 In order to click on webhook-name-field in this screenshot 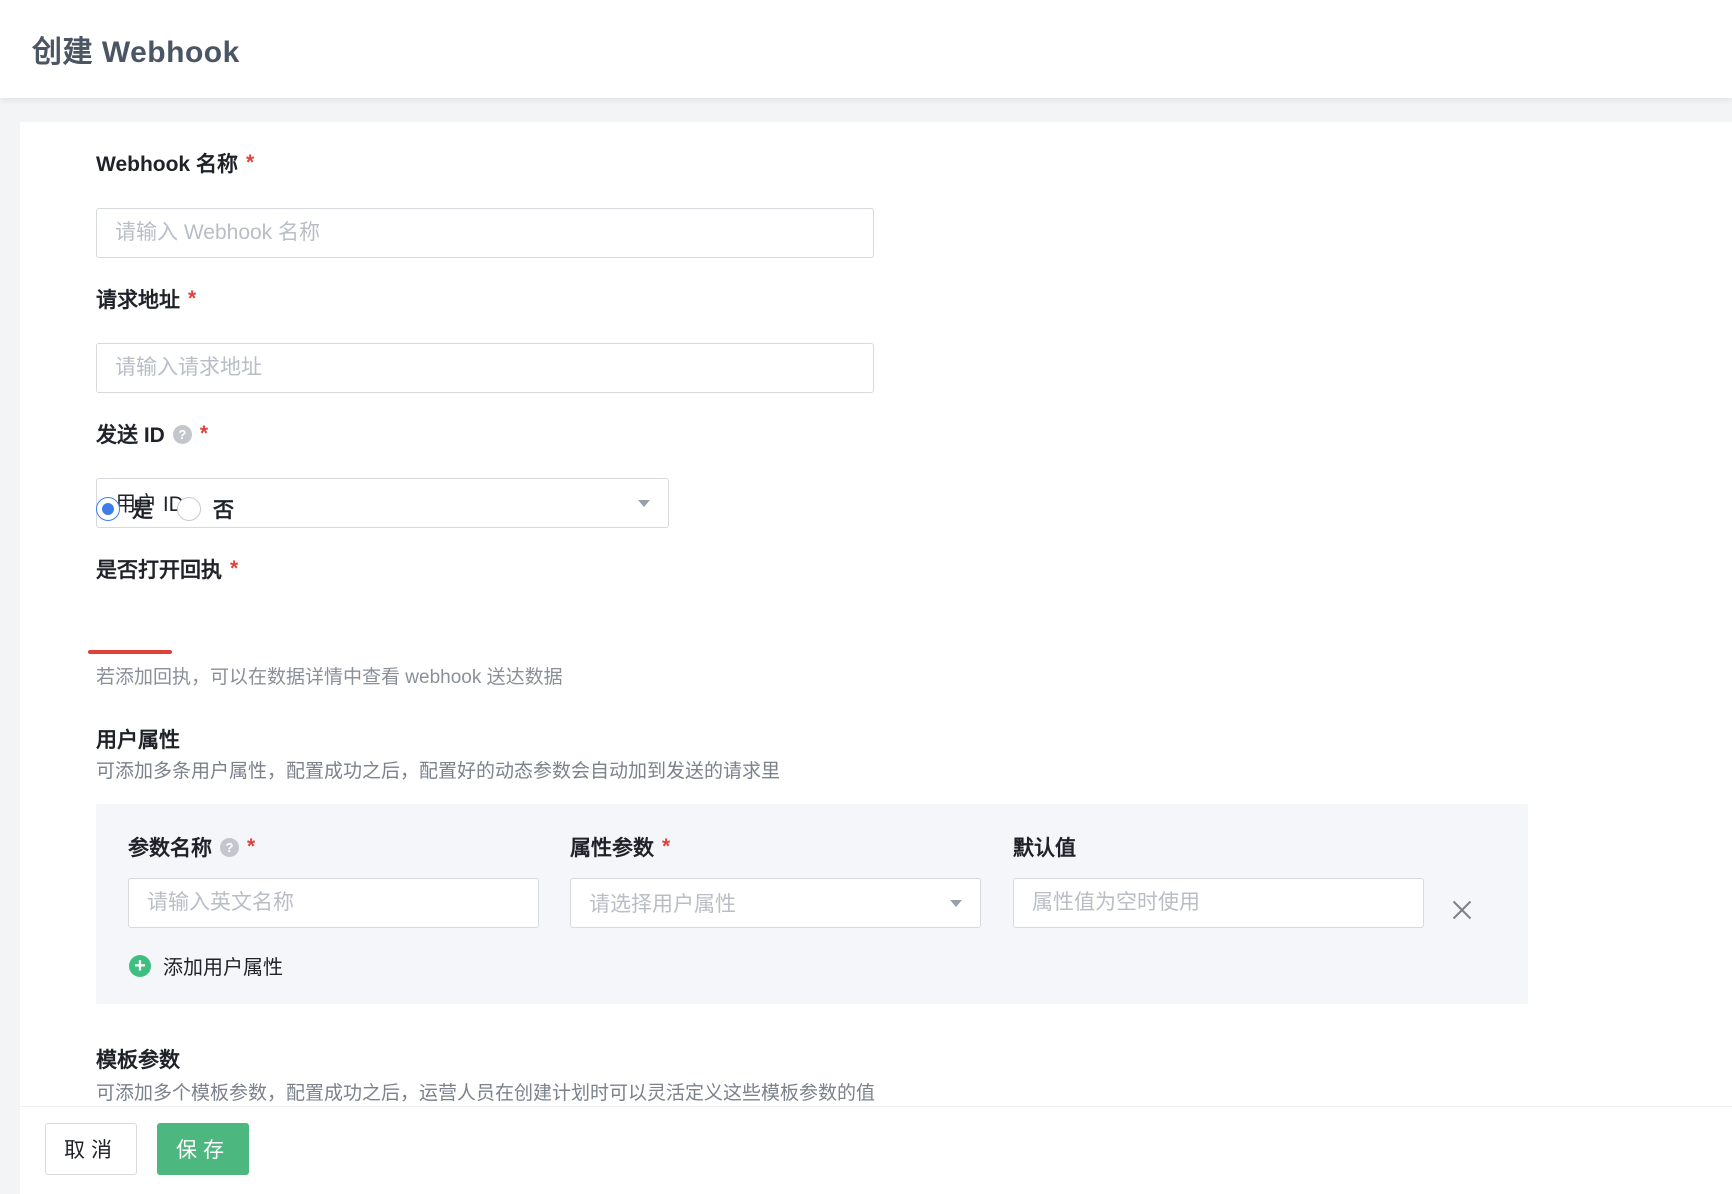, I will do `click(485, 233)`.